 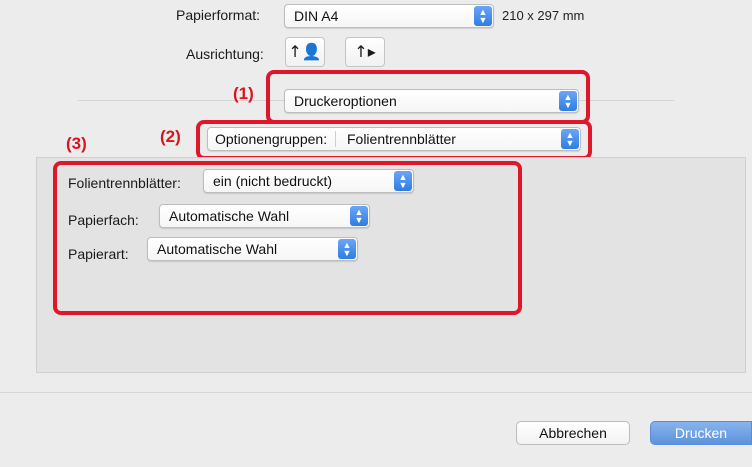 What do you see at coordinates (217, 249) in the screenshot?
I see `paper-type-value: Automatische Wahl` at bounding box center [217, 249].